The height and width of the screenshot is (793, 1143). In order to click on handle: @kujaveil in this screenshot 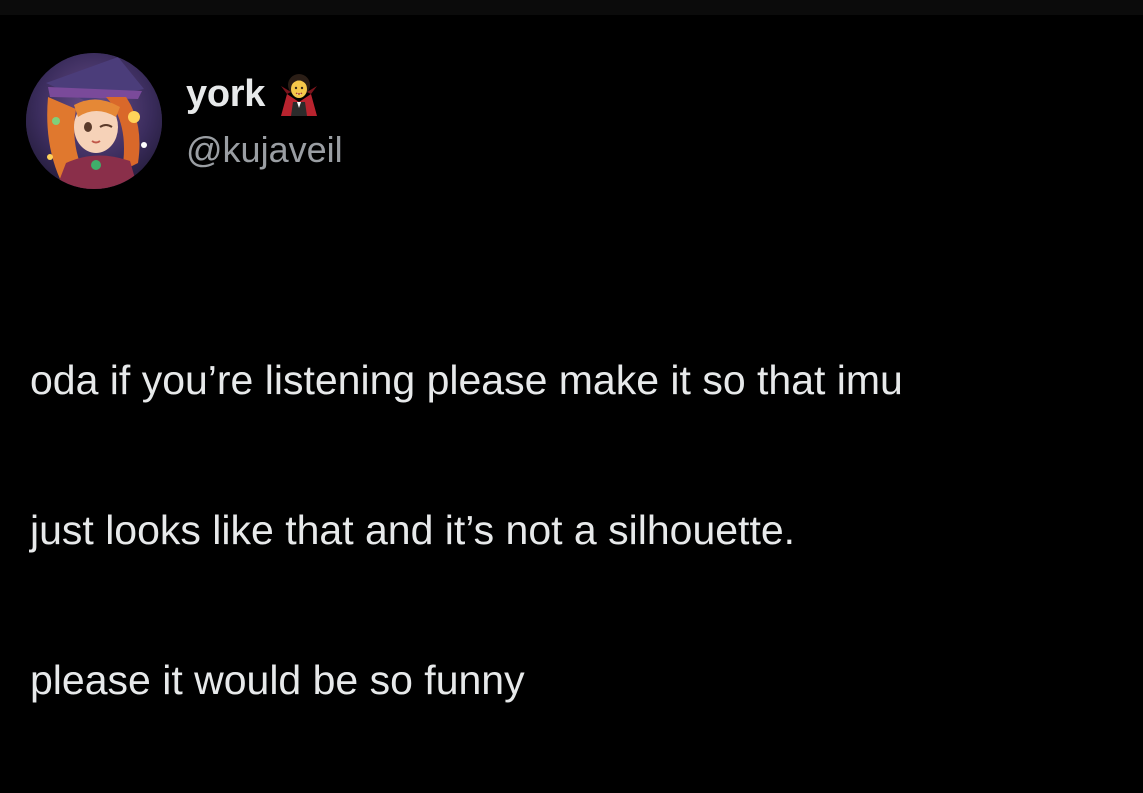, I will do `click(264, 150)`.